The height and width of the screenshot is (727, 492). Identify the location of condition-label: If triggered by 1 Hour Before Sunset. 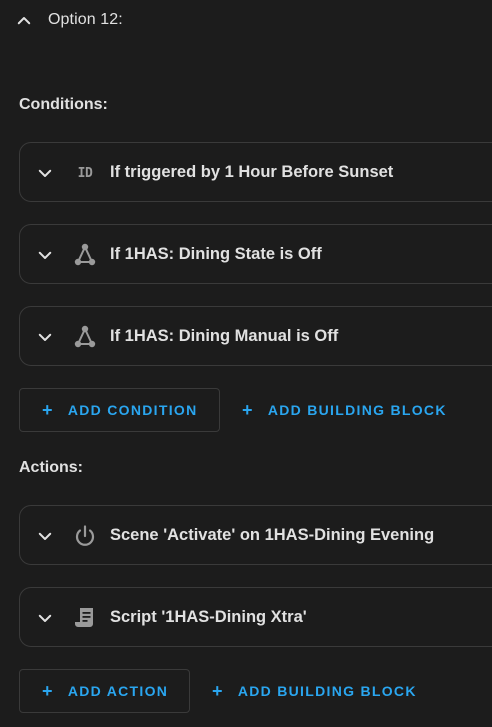
(252, 172).